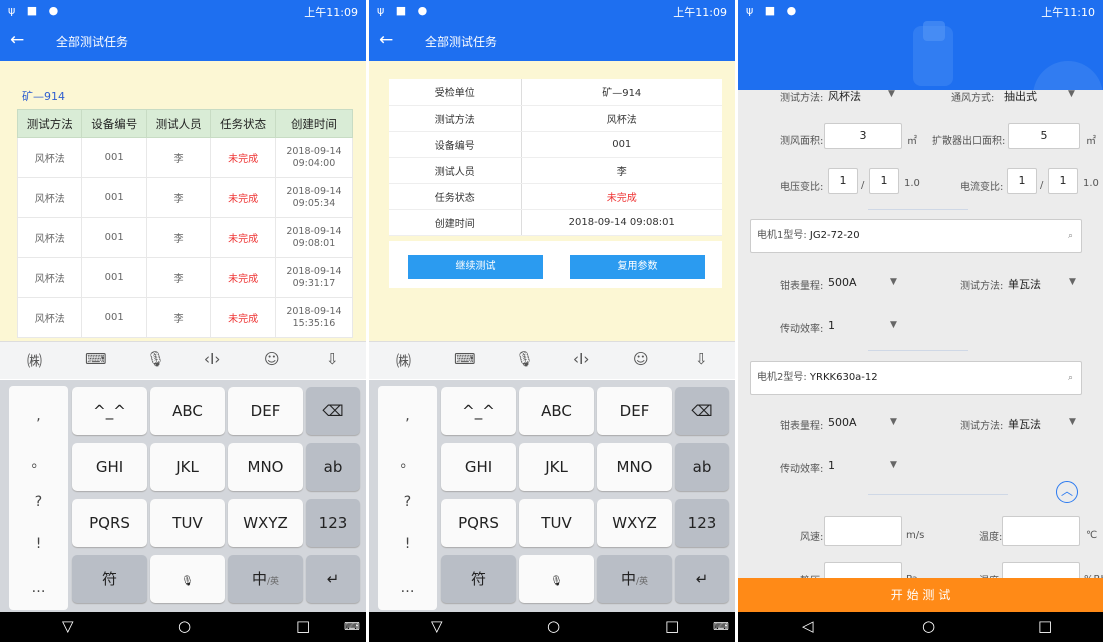 Image resolution: width=1103 pixels, height=642 pixels. I want to click on voltage-ratio-input-1: 1, so click(843, 181).